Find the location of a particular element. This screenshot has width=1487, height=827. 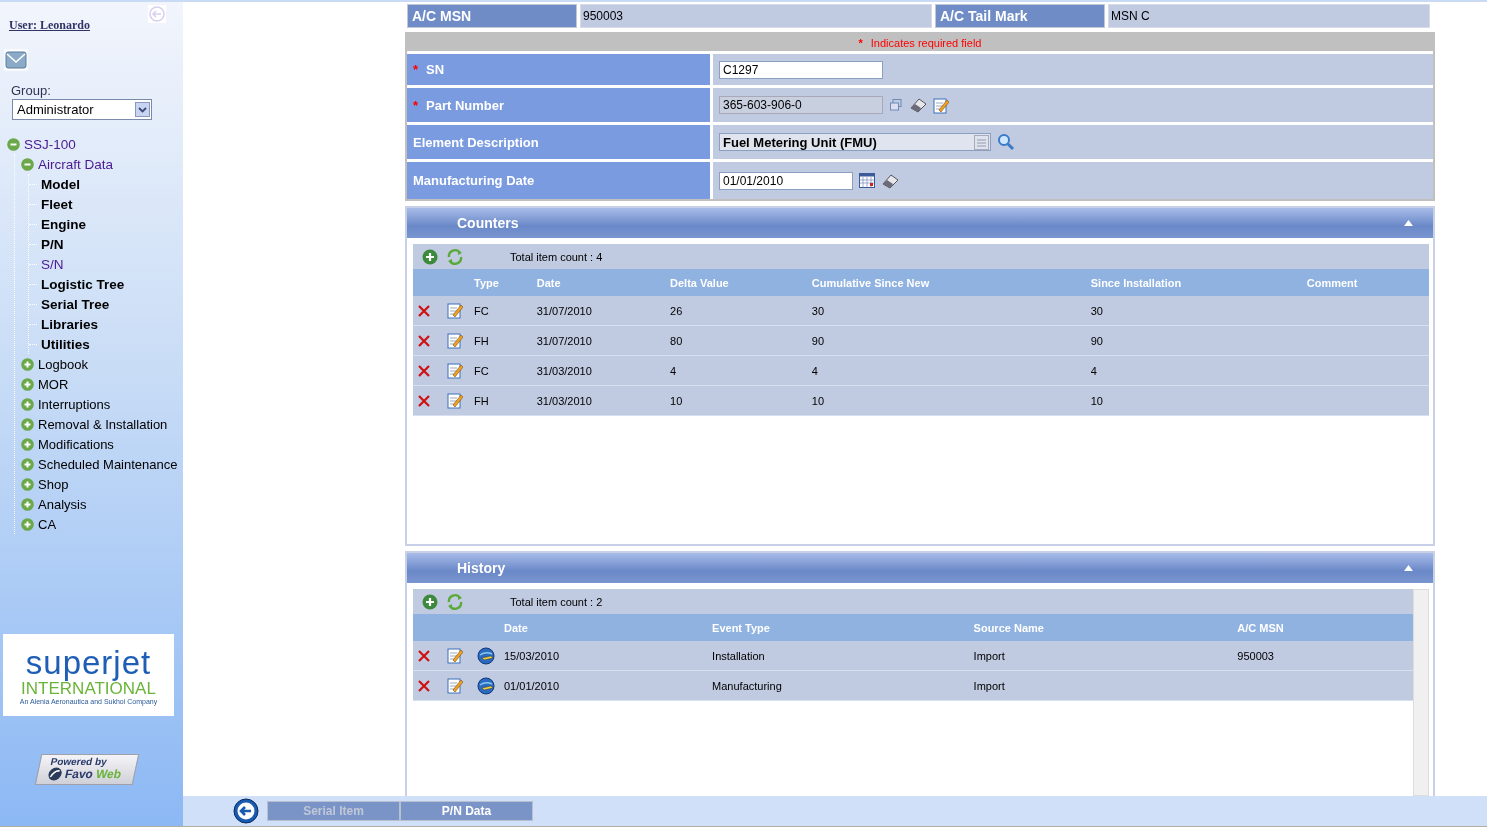

column-header: Source Name is located at coordinates (1104, 627).